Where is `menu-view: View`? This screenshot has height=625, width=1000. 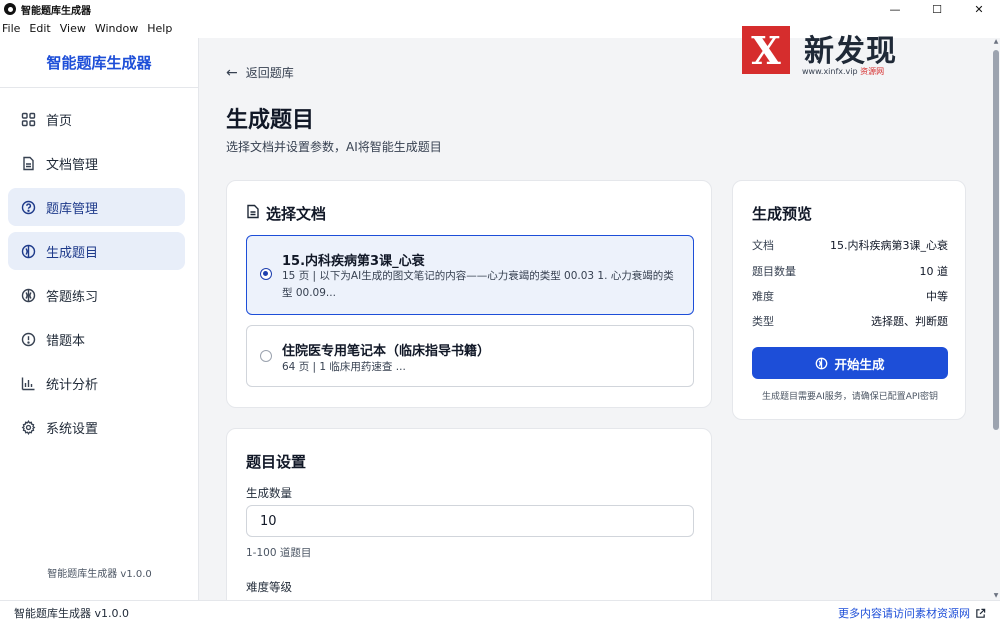 menu-view: View is located at coordinates (73, 28).